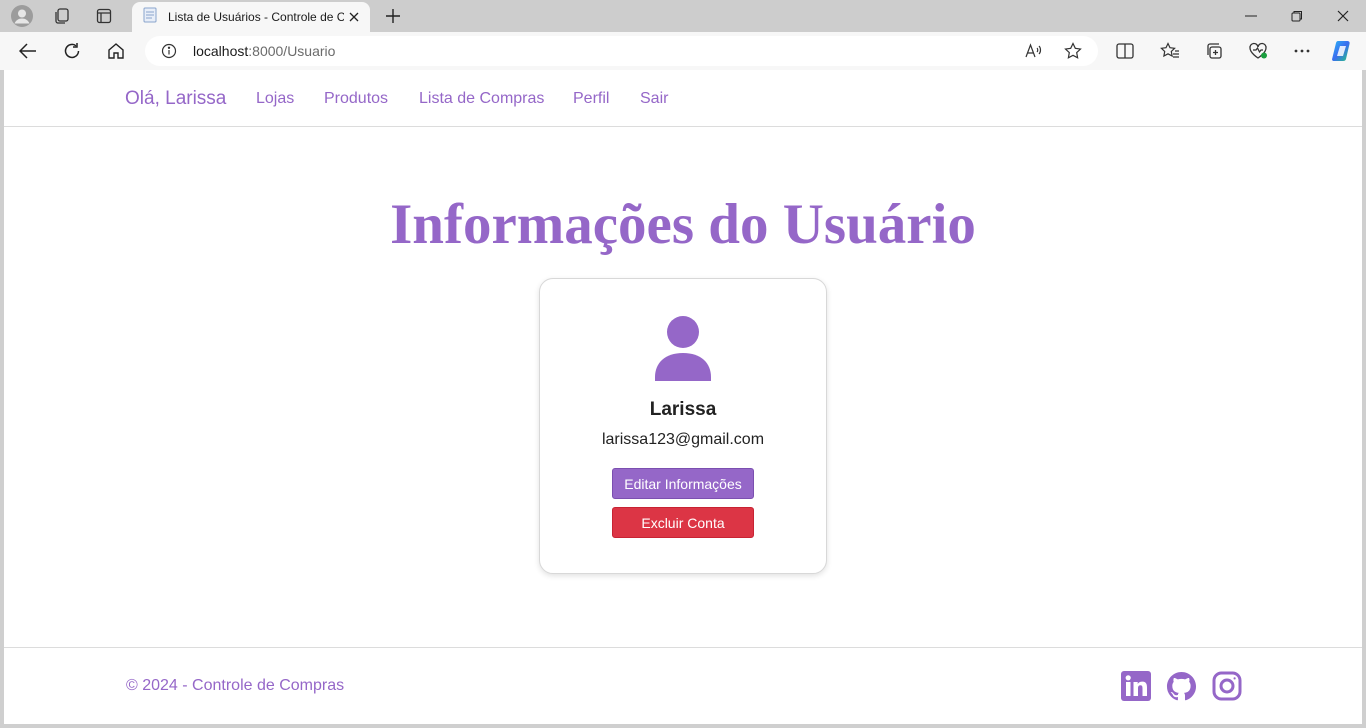 This screenshot has width=1366, height=728. Describe the element at coordinates (356, 99) in the screenshot. I see `nav-link-produtos: Produtos` at that location.